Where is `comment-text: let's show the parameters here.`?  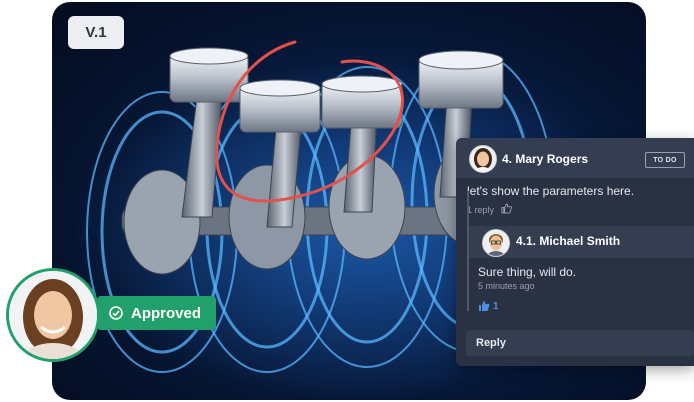 comment-text: let's show the parameters here. is located at coordinates (551, 191).